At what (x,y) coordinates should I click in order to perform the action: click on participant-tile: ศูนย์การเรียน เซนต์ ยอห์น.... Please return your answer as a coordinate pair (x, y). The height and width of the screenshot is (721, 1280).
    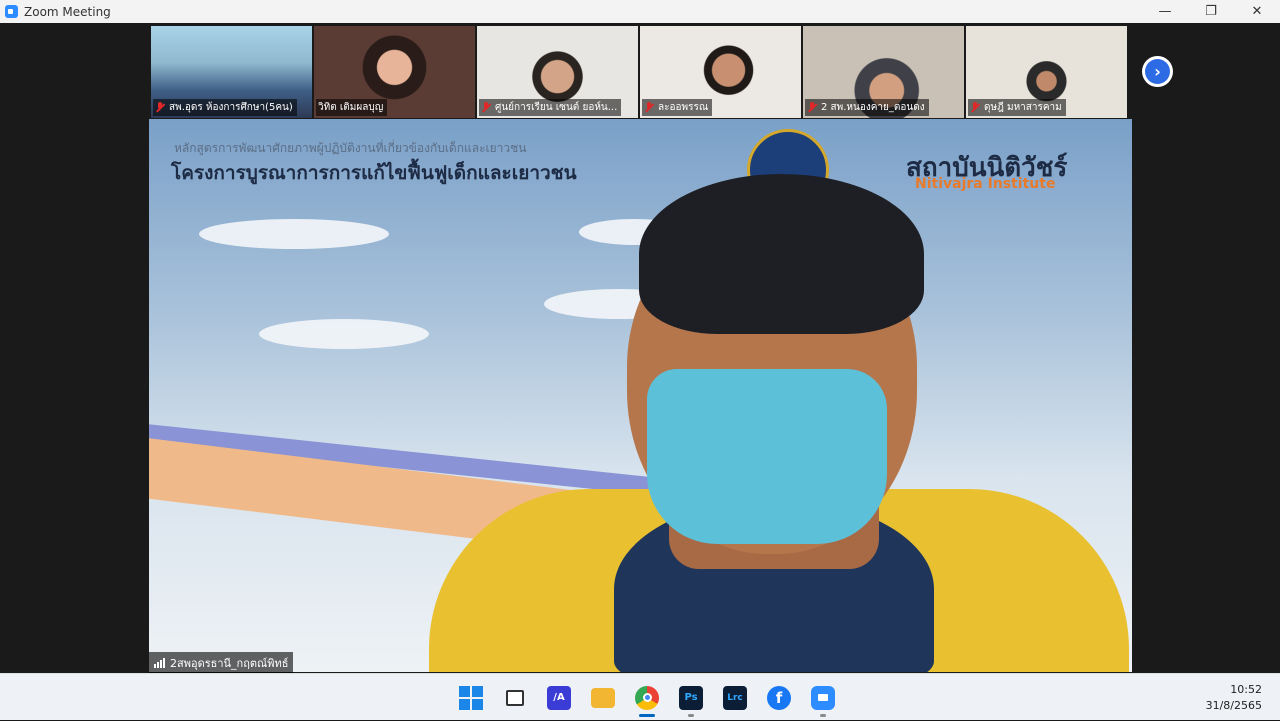
    Looking at the image, I should click on (557, 72).